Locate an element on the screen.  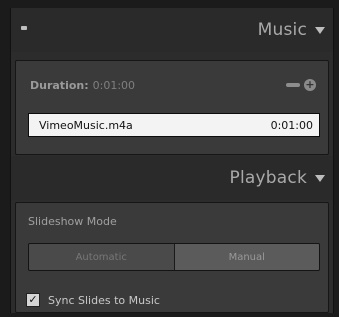
mode-automatic-button: Automatic is located at coordinates (102, 257).